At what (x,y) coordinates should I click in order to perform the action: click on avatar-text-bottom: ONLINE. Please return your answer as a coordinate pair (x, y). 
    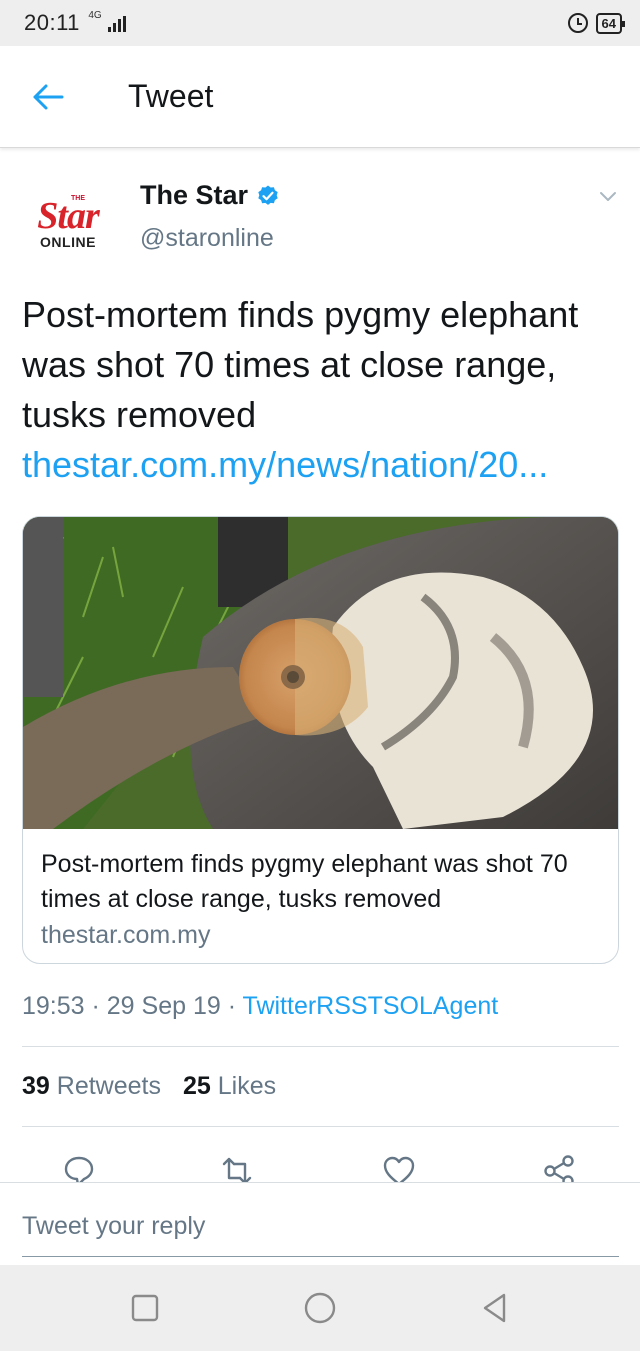
    Looking at the image, I should click on (68, 241).